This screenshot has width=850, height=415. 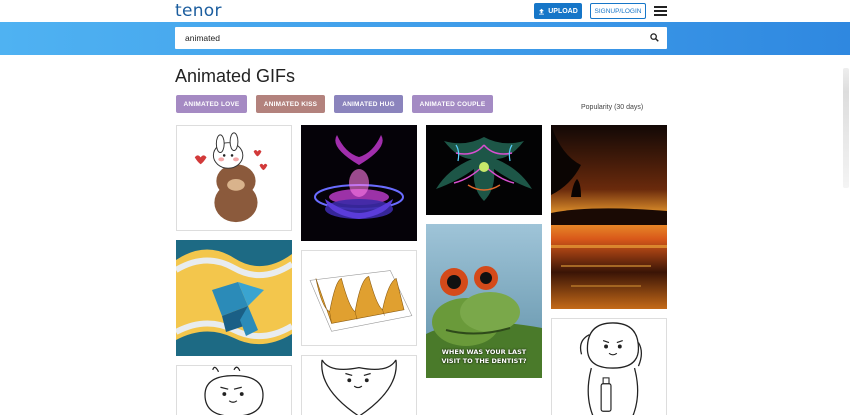 What do you see at coordinates (425, 11) in the screenshot?
I see `top-bar: tenor UPLOAD SIGNUP/LOGIN` at bounding box center [425, 11].